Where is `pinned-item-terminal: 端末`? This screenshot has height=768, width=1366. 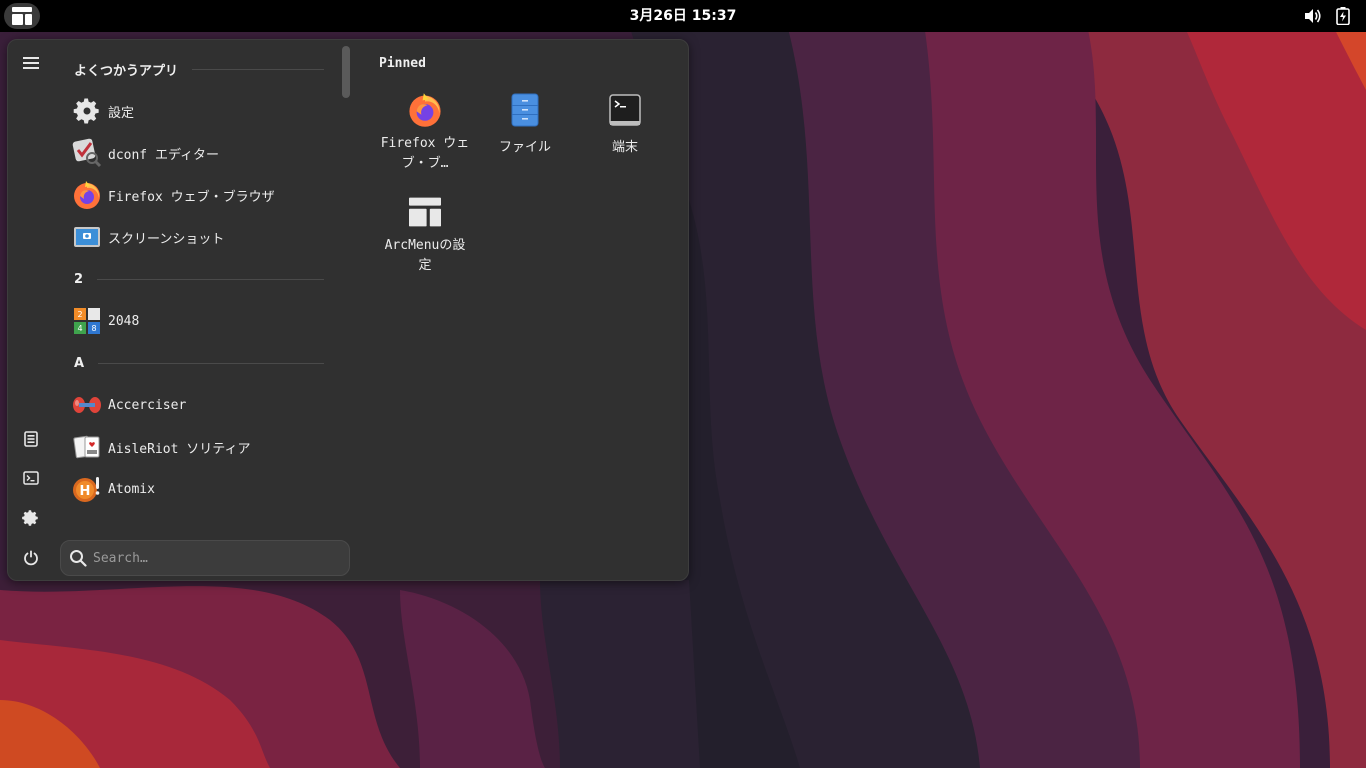 pinned-item-terminal: 端末 is located at coordinates (625, 122).